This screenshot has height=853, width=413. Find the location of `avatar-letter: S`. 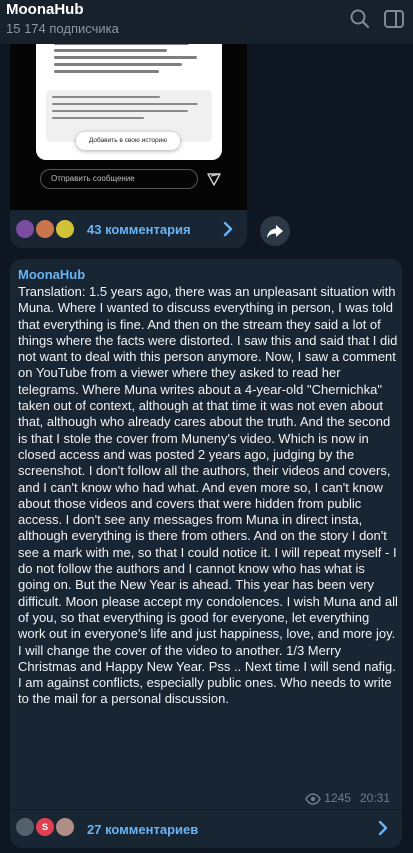

avatar-letter: S is located at coordinates (44, 827).